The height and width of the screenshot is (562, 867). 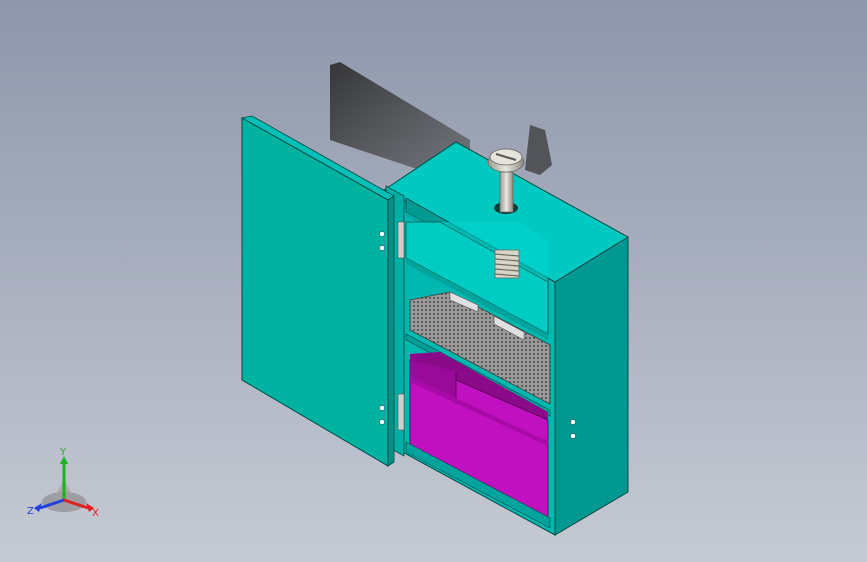 What do you see at coordinates (591, 386) in the screenshot?
I see `cabinet-side-panel` at bounding box center [591, 386].